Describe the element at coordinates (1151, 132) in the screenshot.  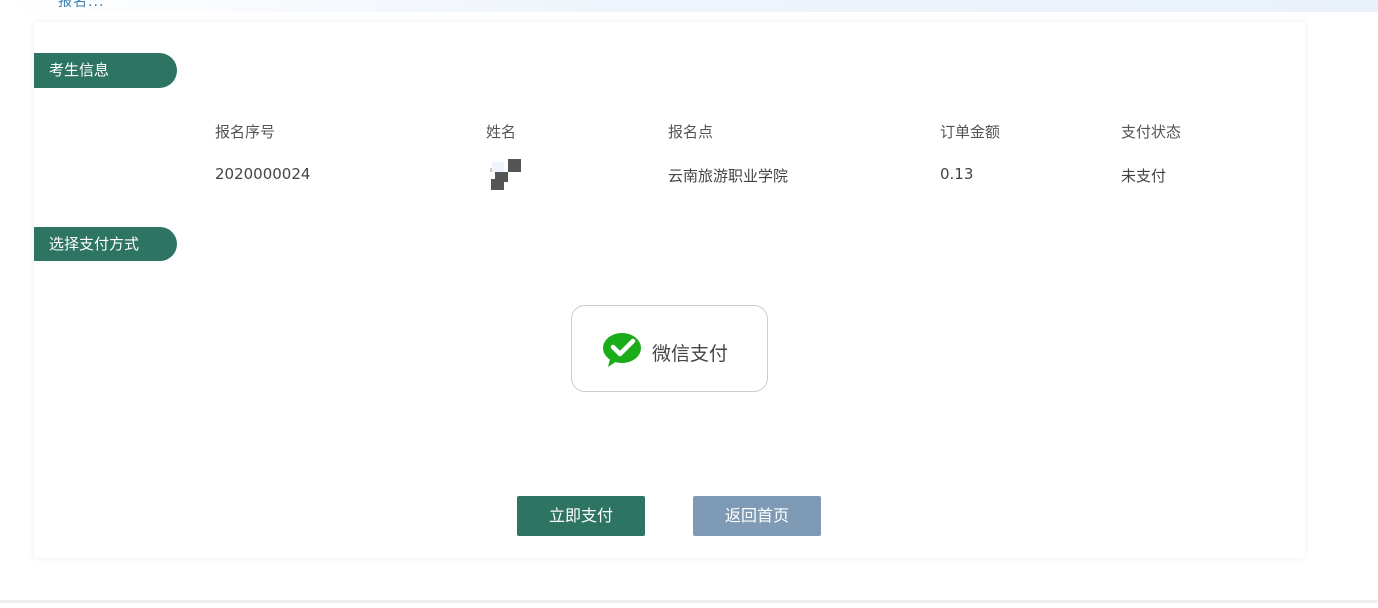
I see `column-header-status: 支付状态` at that location.